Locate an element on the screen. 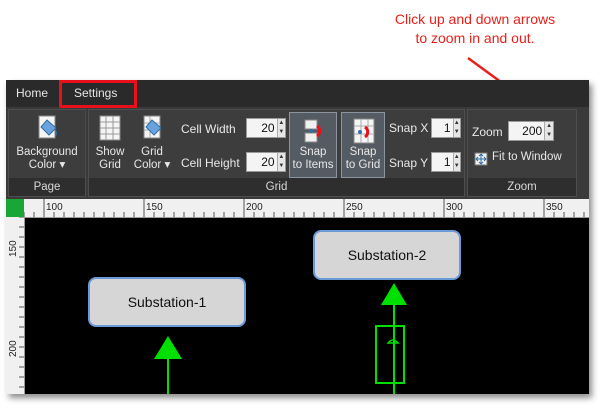 This screenshot has height=411, width=605. snap-x-label: Snap X is located at coordinates (409, 128).